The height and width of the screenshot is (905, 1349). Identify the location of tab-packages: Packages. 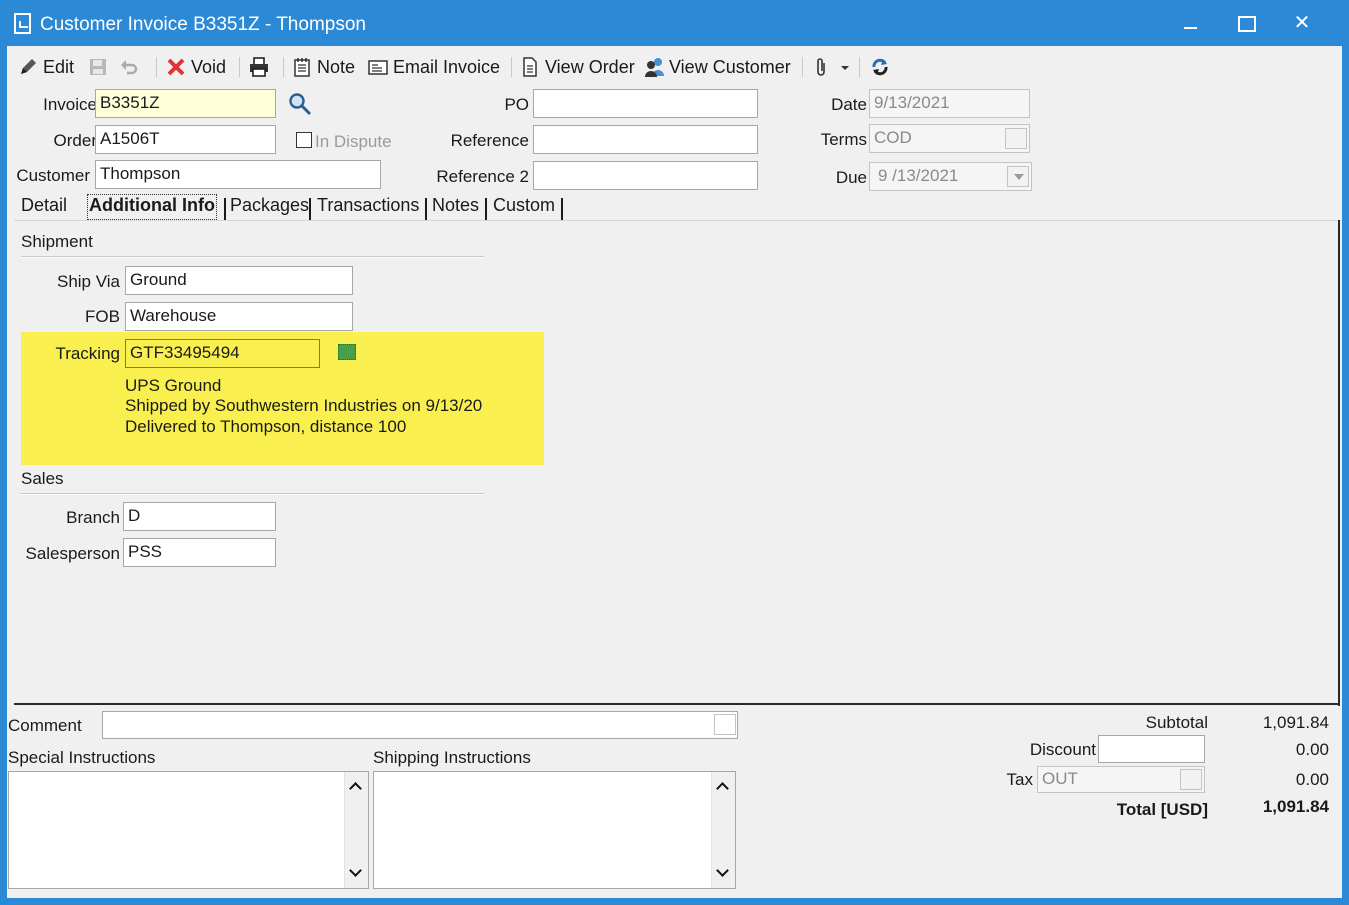
(269, 208).